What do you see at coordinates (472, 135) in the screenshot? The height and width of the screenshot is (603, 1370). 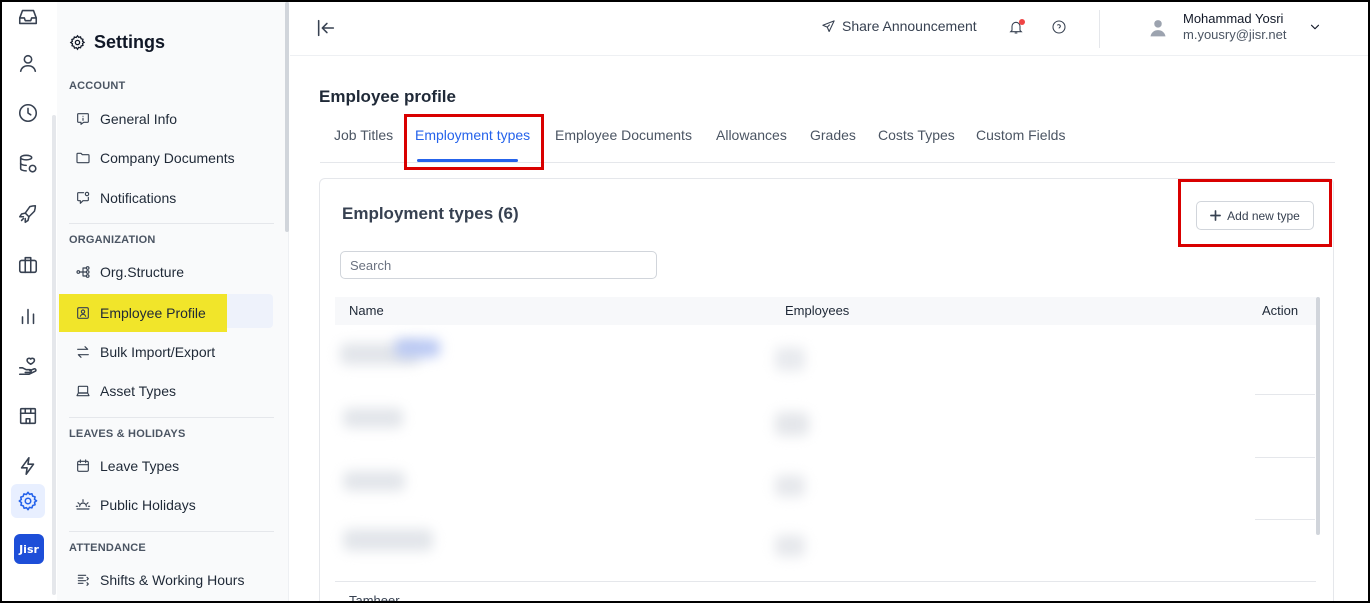 I see `tab-employment-types: Employment types` at bounding box center [472, 135].